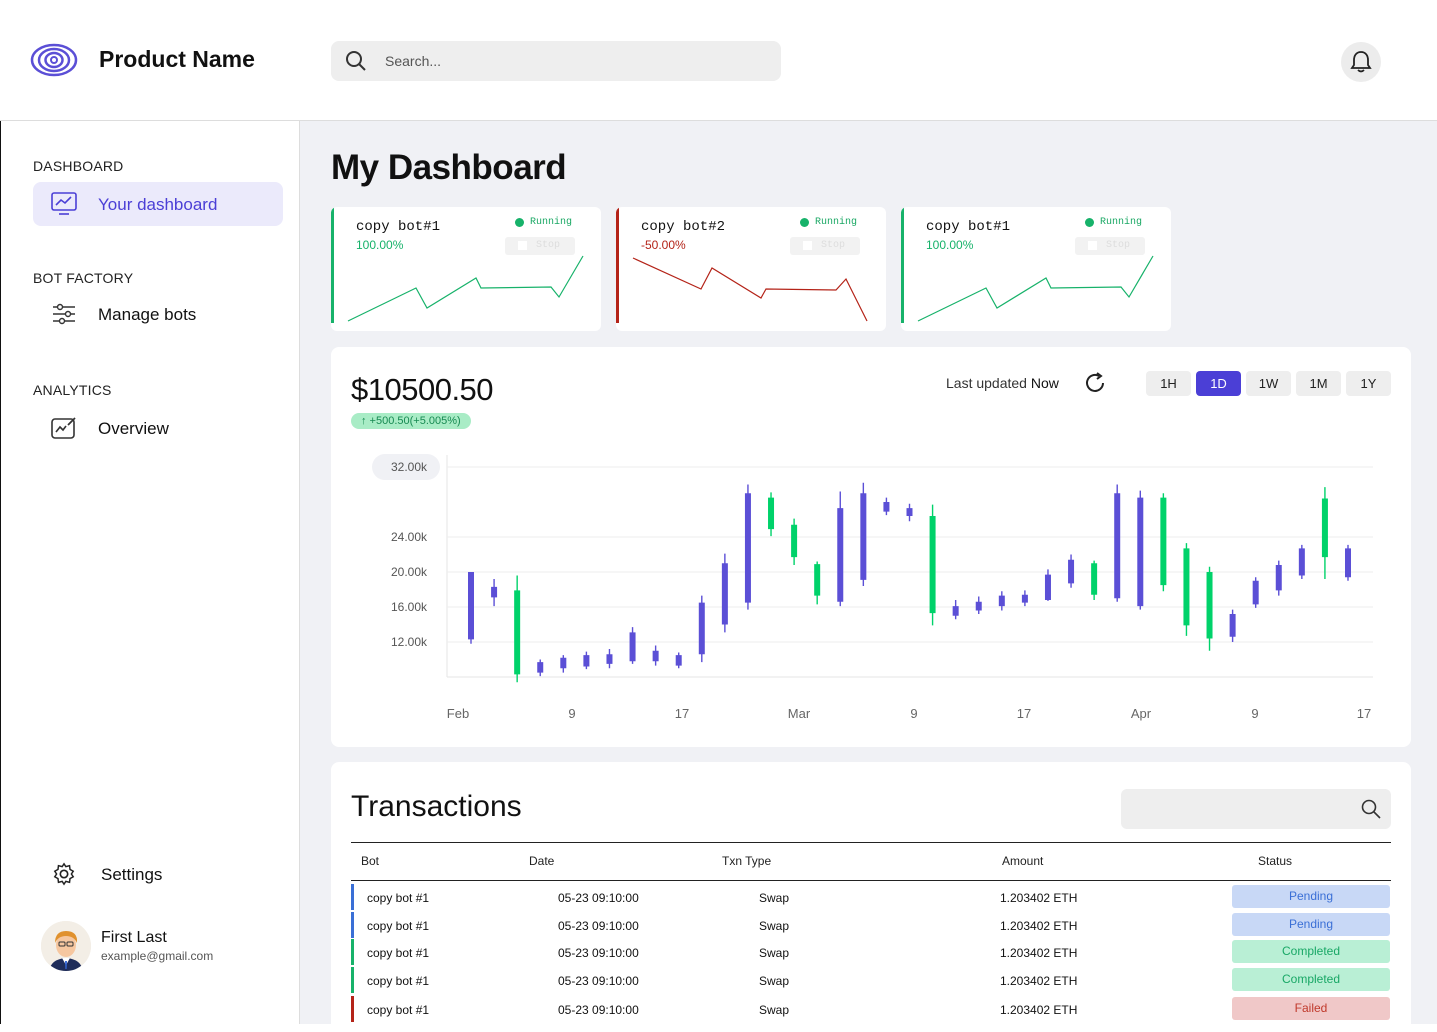 The width and height of the screenshot is (1437, 1032). What do you see at coordinates (158, 428) in the screenshot?
I see `sidebar-item-overview: Overview` at bounding box center [158, 428].